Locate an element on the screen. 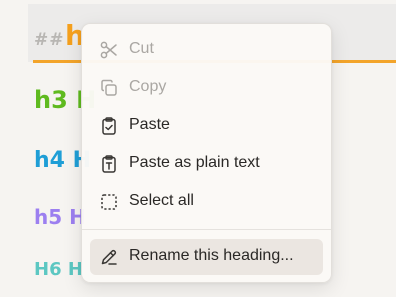  heading-6: H6 H is located at coordinates (58, 269).